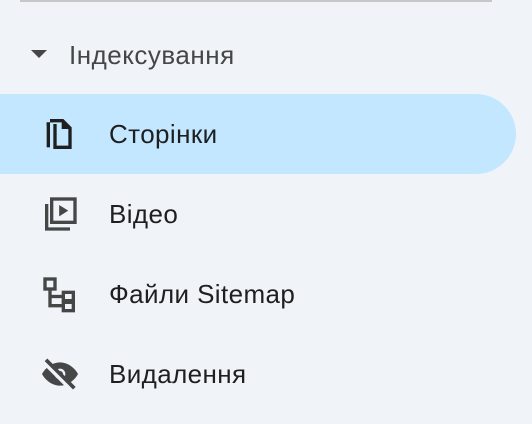  I want to click on caret-down-icon, so click(39, 54).